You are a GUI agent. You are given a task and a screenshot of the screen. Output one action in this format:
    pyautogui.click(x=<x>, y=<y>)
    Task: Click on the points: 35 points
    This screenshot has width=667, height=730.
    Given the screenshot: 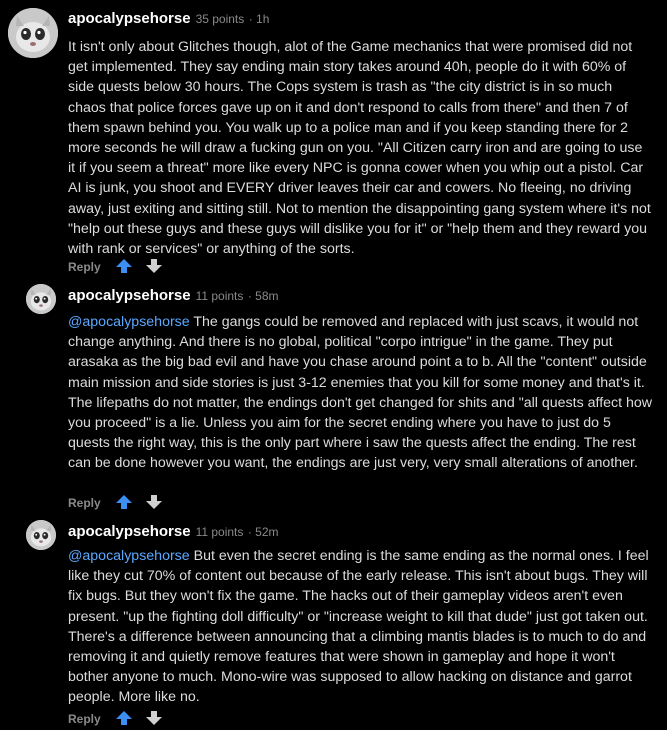 What is the action you would take?
    pyautogui.click(x=220, y=19)
    